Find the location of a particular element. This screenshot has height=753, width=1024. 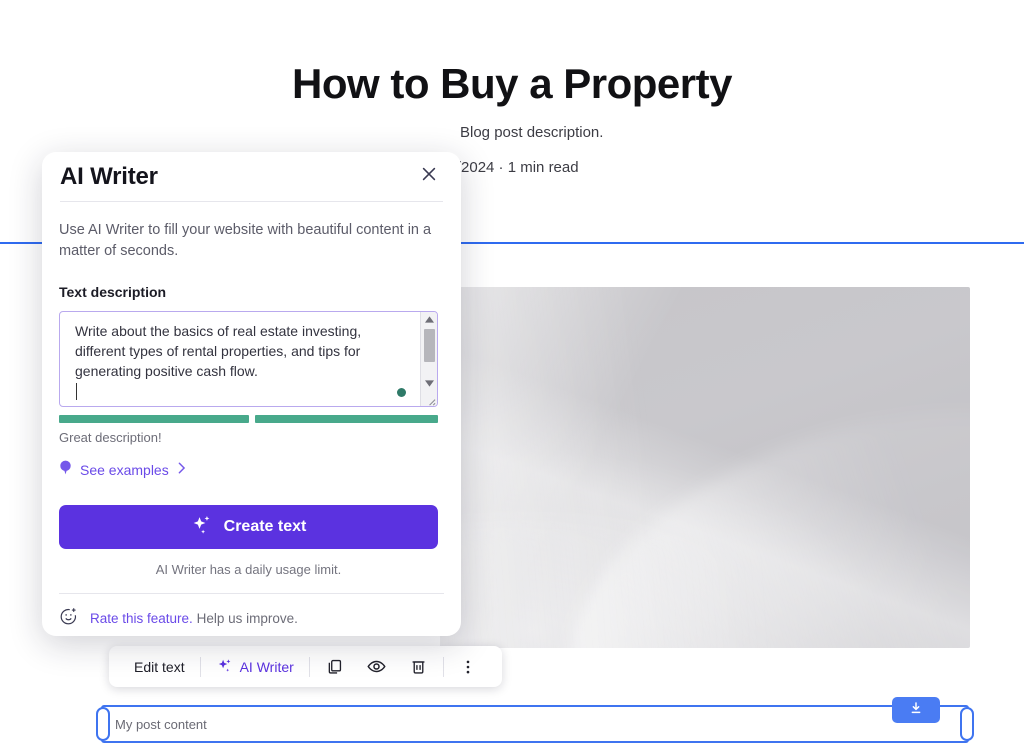

text-description-label: Text description is located at coordinates (113, 292).